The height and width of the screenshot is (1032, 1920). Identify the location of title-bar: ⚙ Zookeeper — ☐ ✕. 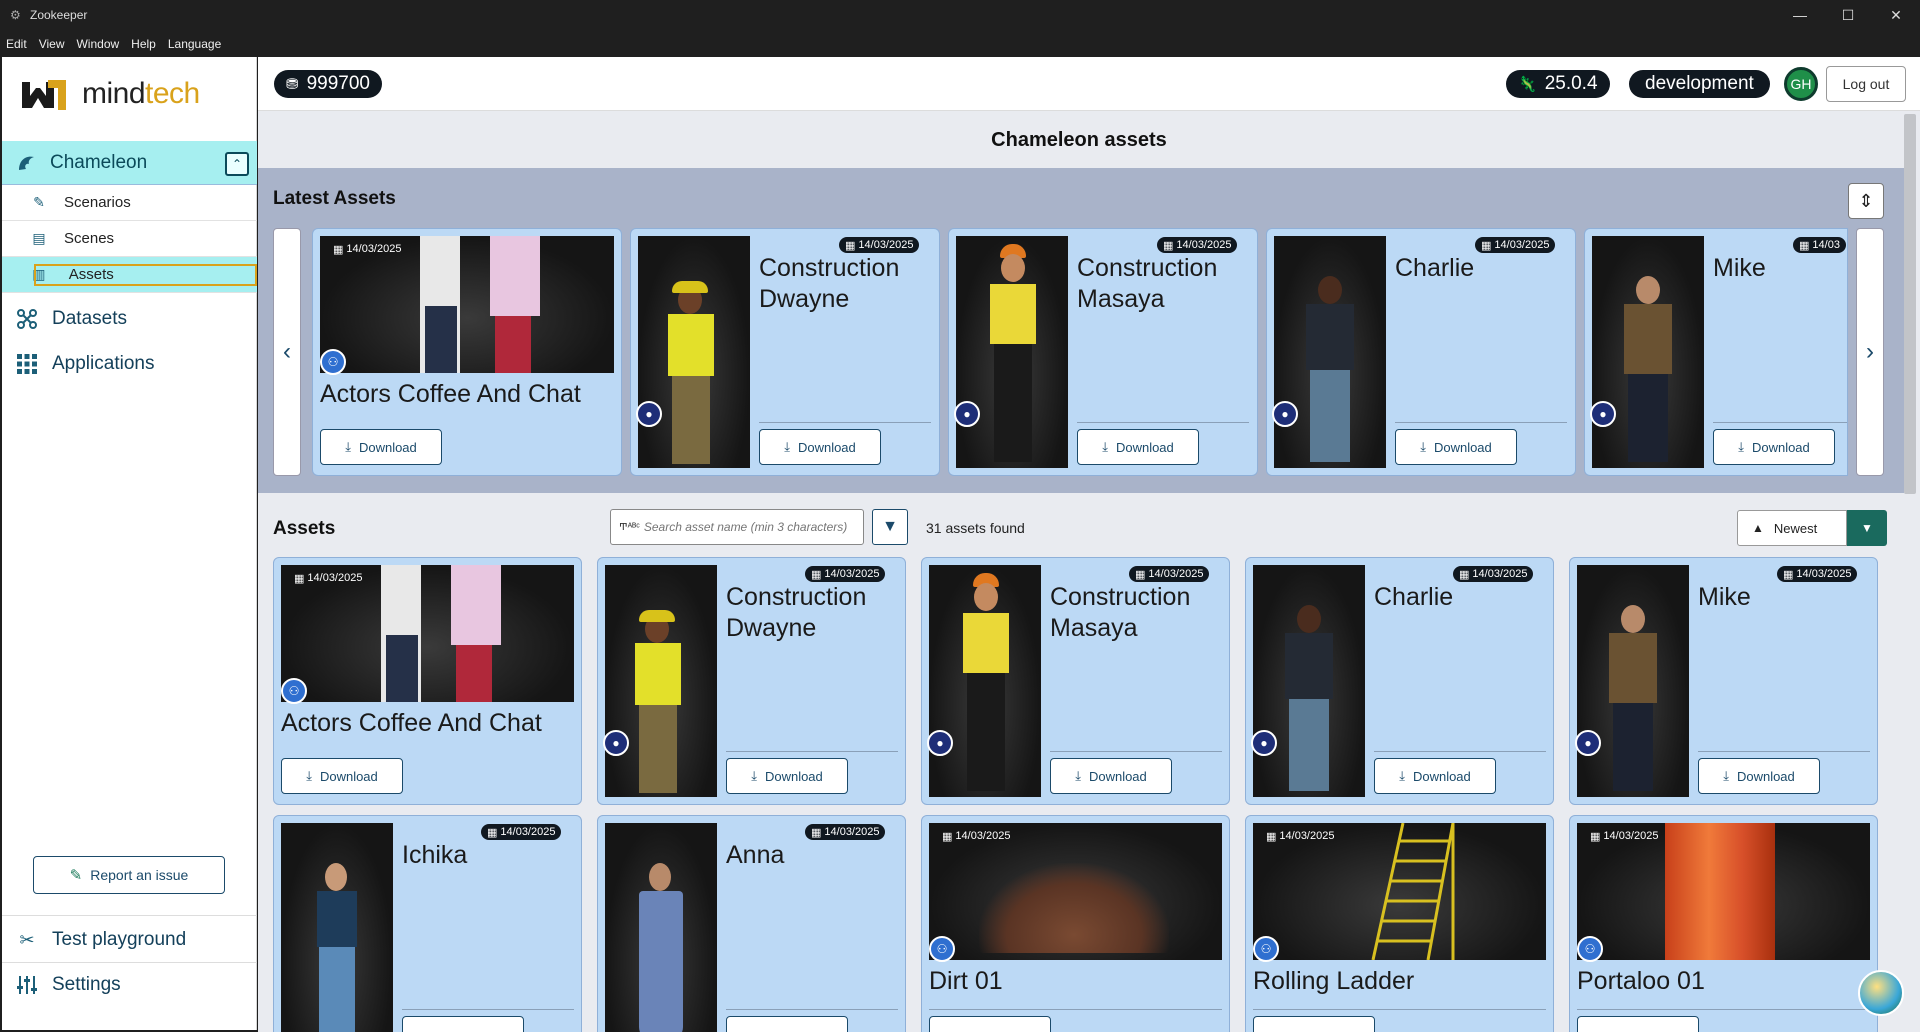
(960, 15).